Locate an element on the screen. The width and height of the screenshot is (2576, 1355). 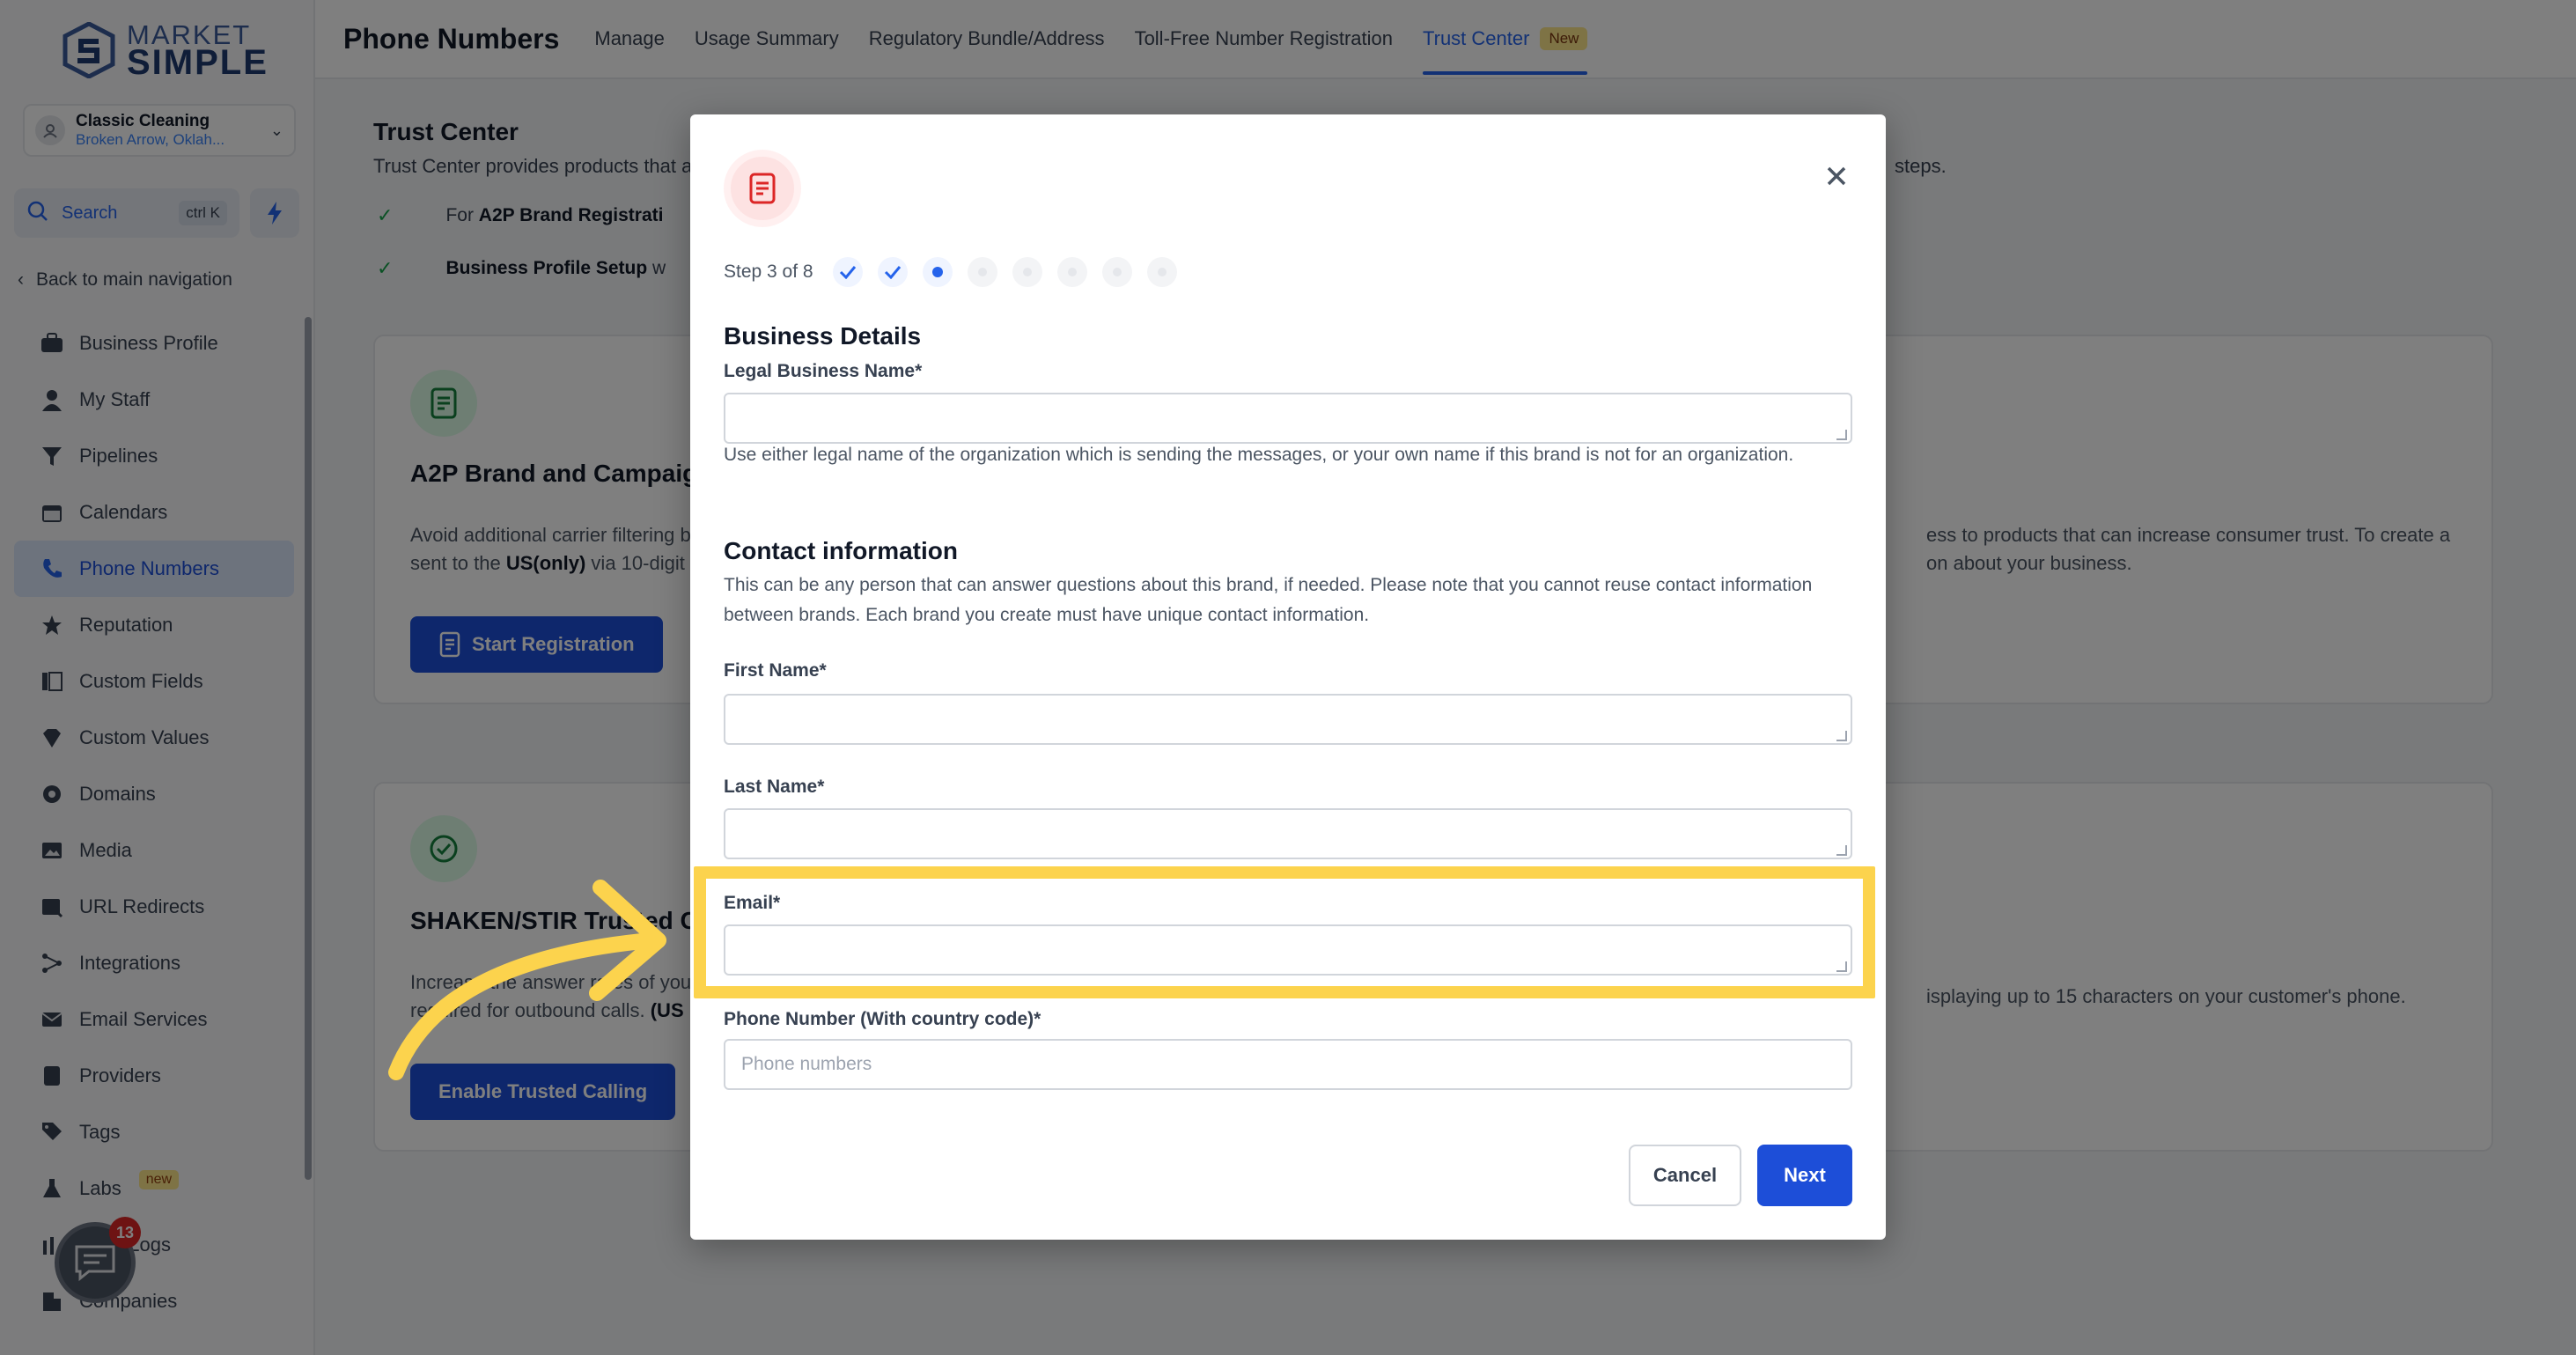
close-icon is located at coordinates (1836, 176).